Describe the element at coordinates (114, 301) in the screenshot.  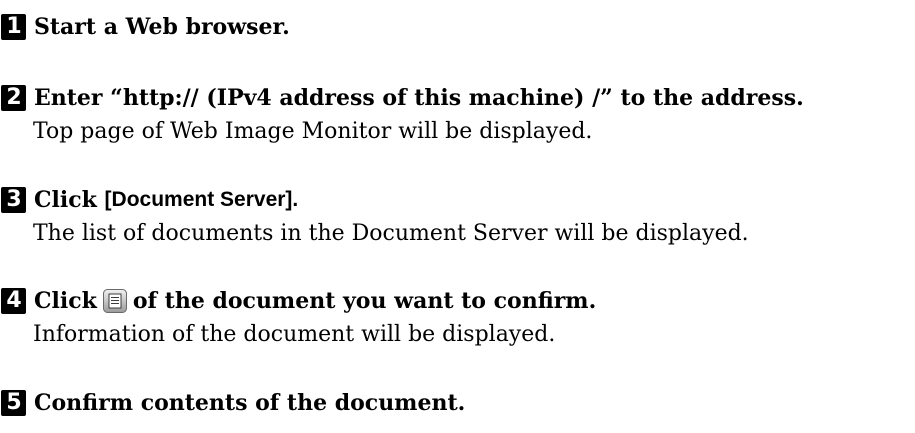
I see `document-details-icon` at that location.